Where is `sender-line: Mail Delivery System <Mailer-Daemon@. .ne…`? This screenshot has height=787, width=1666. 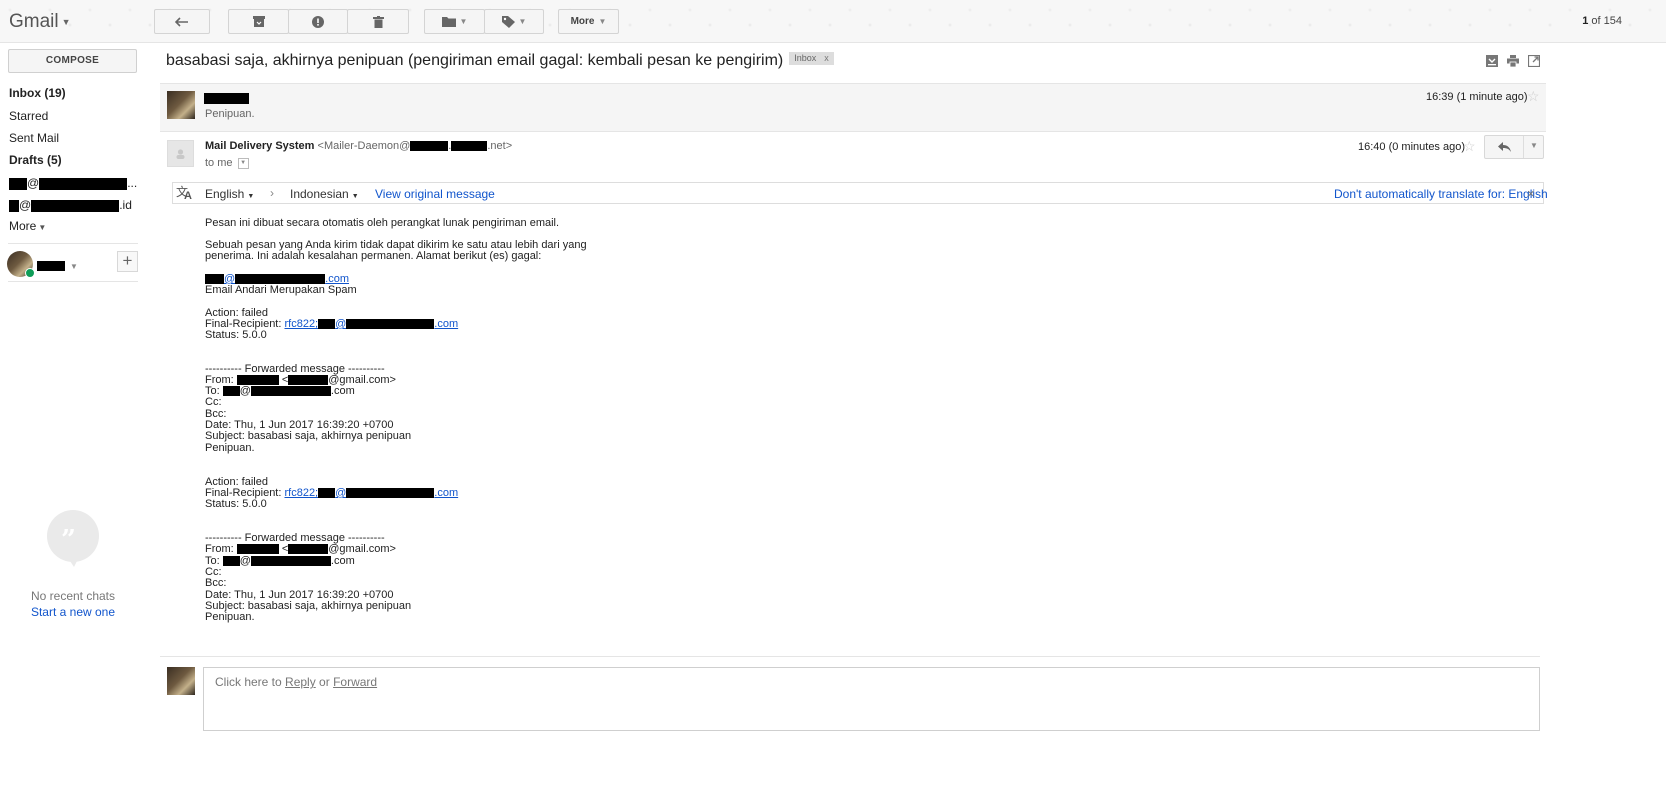
sender-line: Mail Delivery System <Mailer-Daemon@. .ne… is located at coordinates (358, 146).